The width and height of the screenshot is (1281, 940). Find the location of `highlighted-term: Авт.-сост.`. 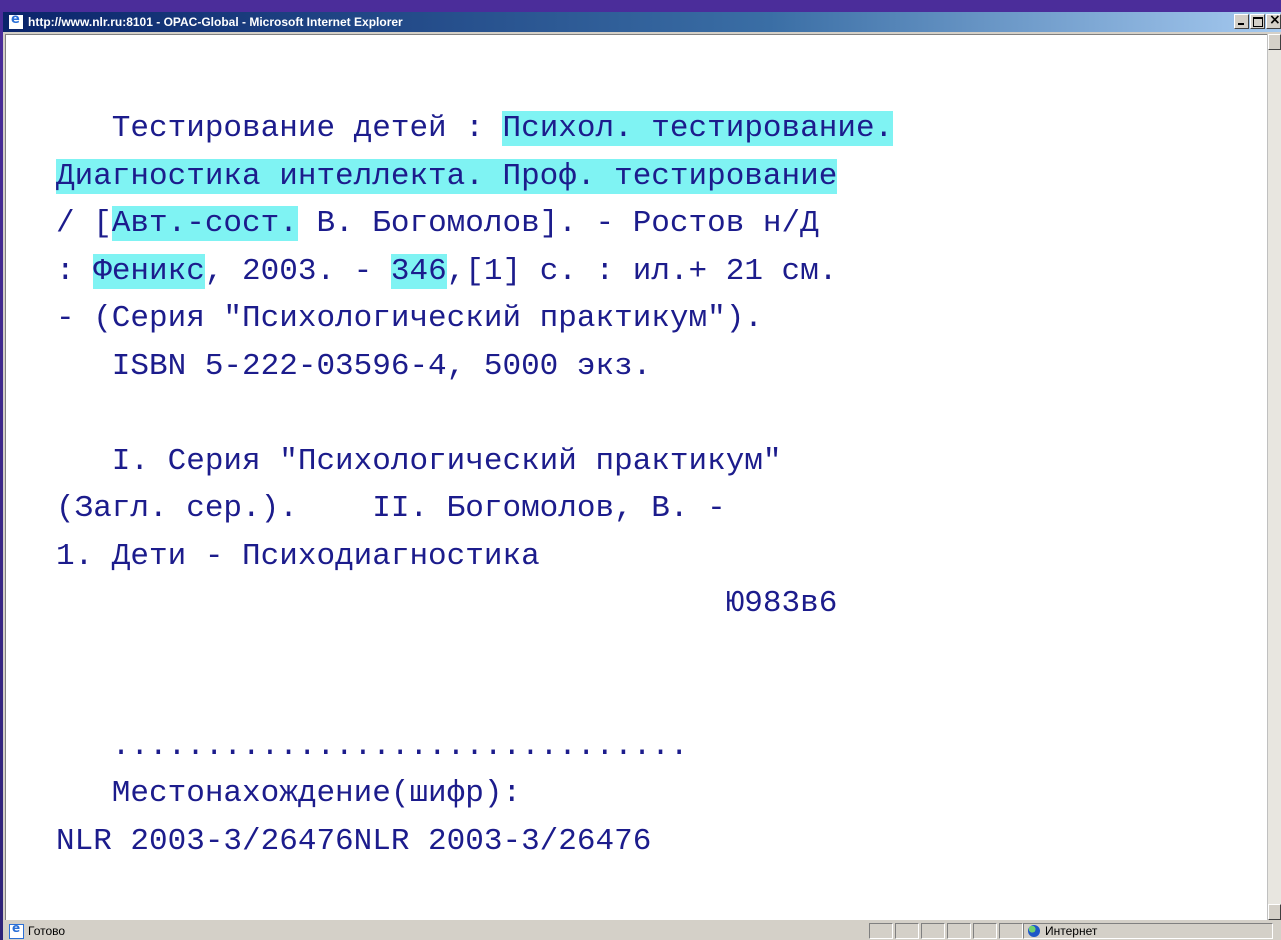

highlighted-term: Авт.-сост. is located at coordinates (204, 223).